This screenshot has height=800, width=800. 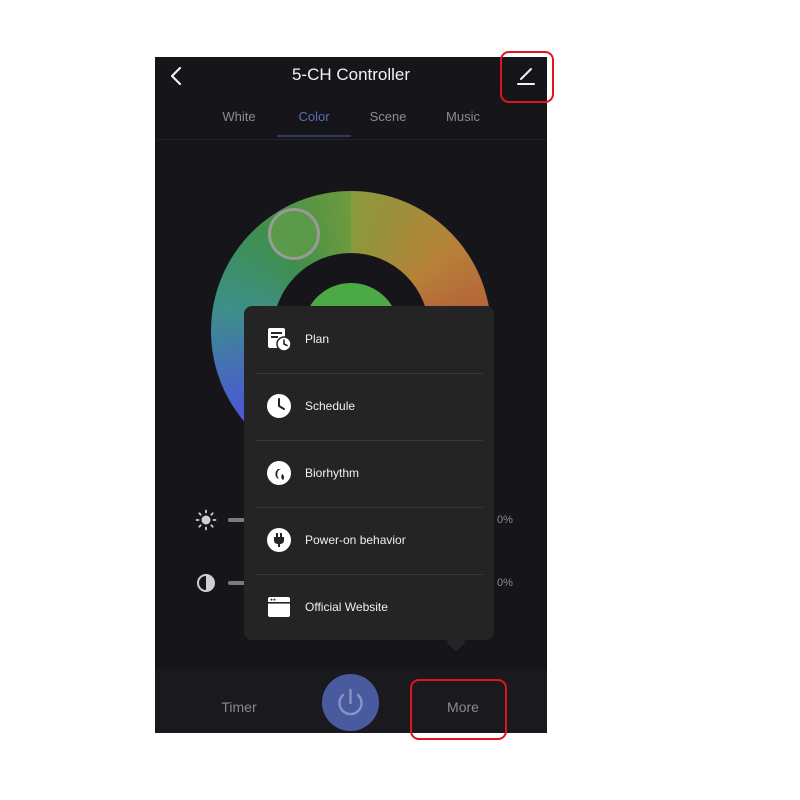 I want to click on tab-divider, so click(x=351, y=139).